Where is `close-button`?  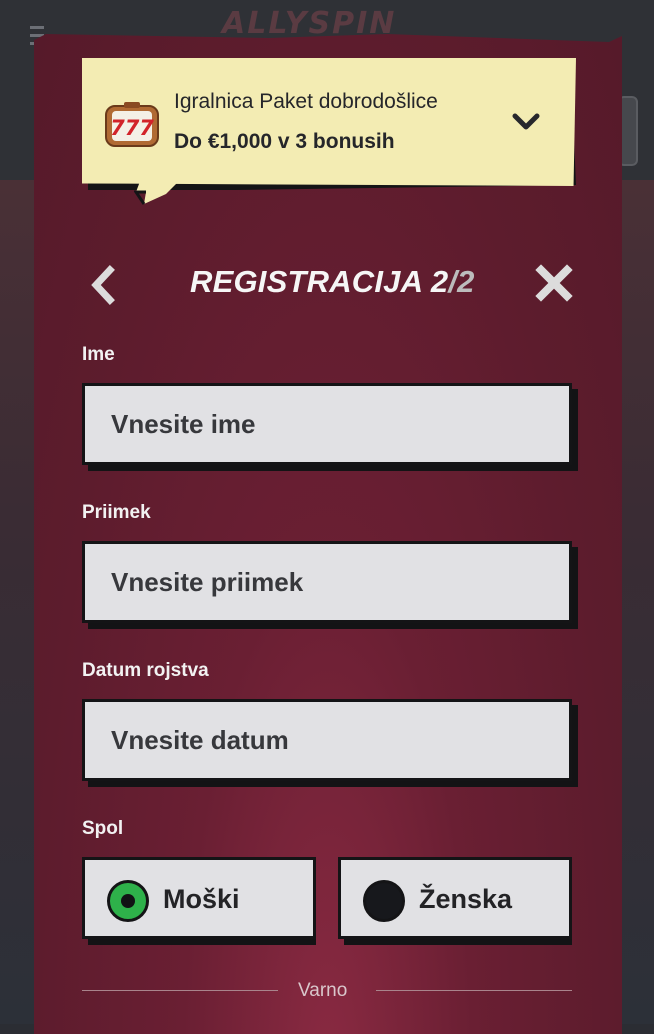 close-button is located at coordinates (554, 283).